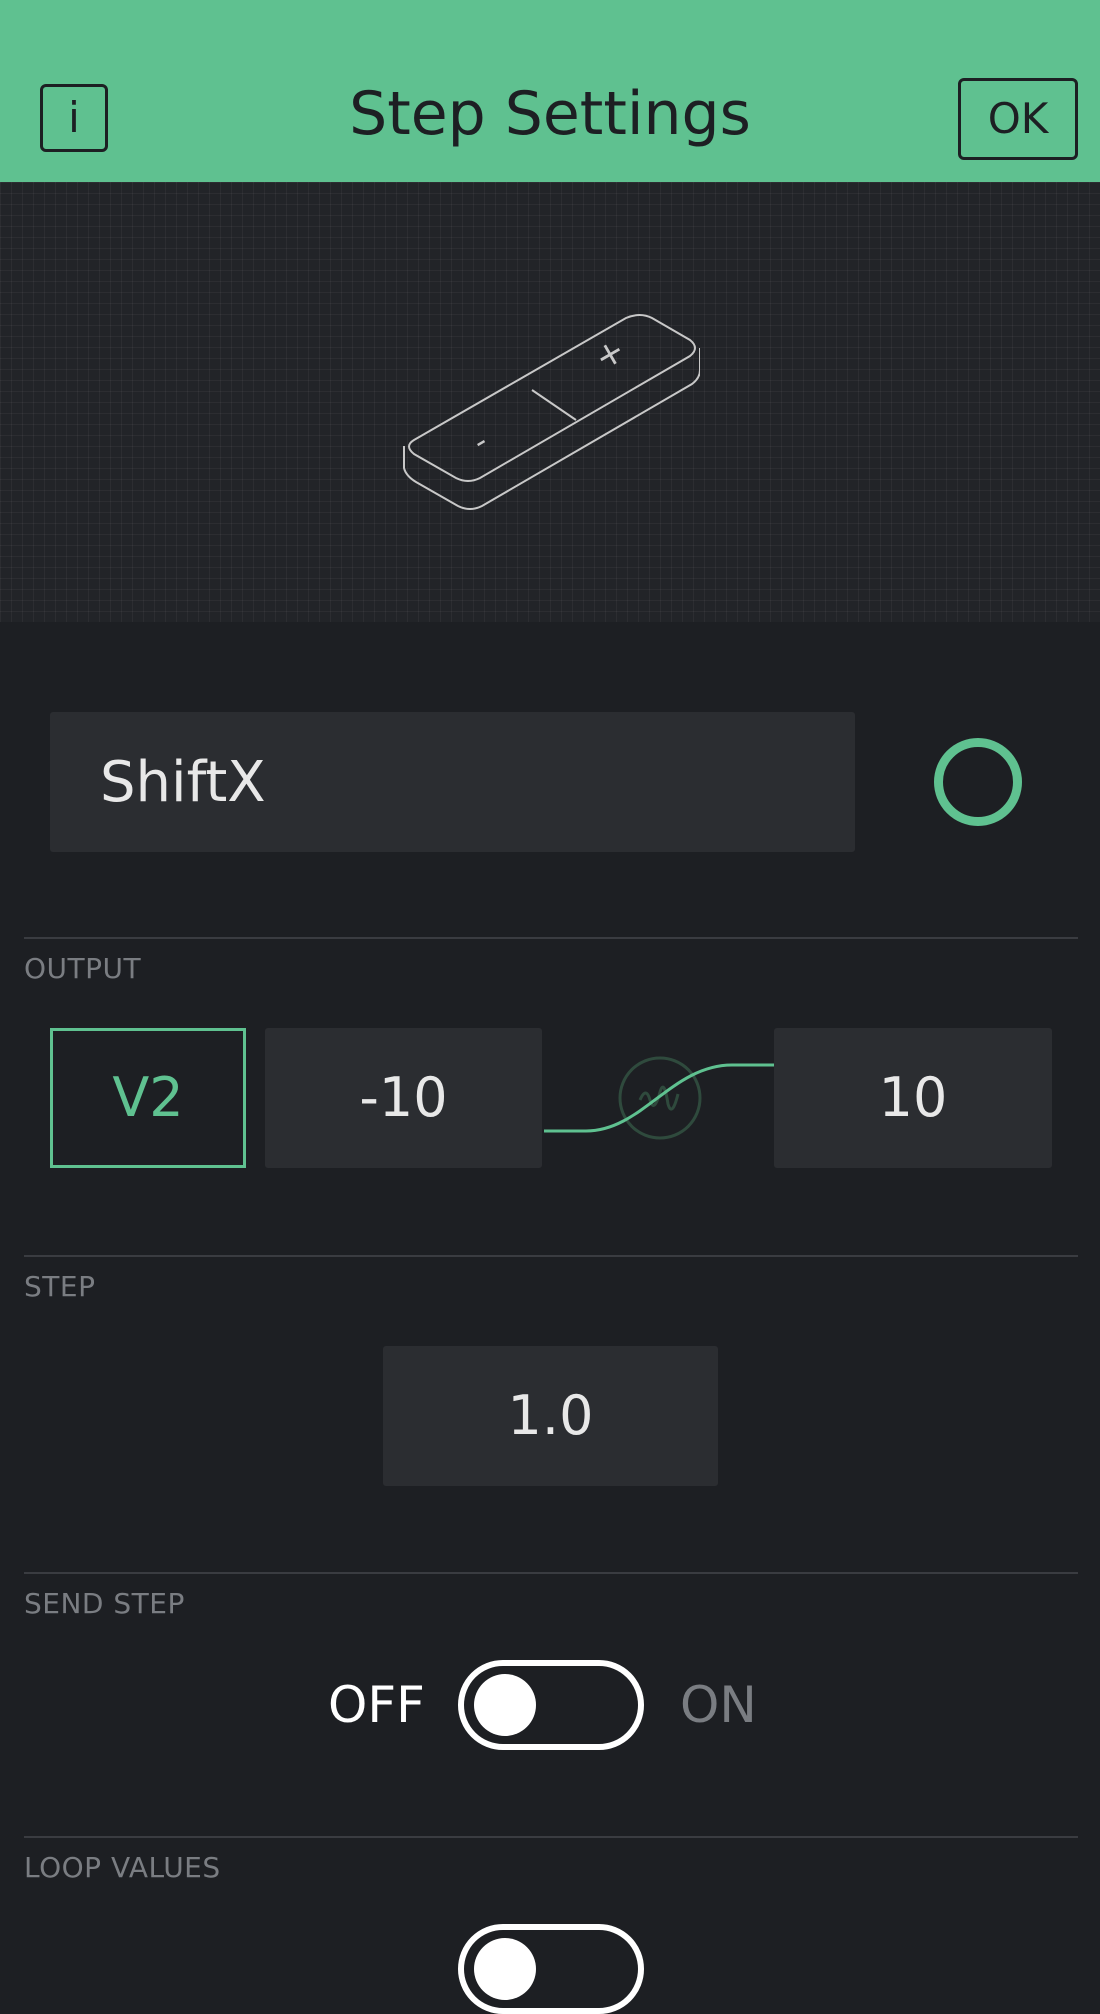 Image resolution: width=1100 pixels, height=2014 pixels. Describe the element at coordinates (148, 1098) in the screenshot. I see `output-pin-selector: V2` at that location.